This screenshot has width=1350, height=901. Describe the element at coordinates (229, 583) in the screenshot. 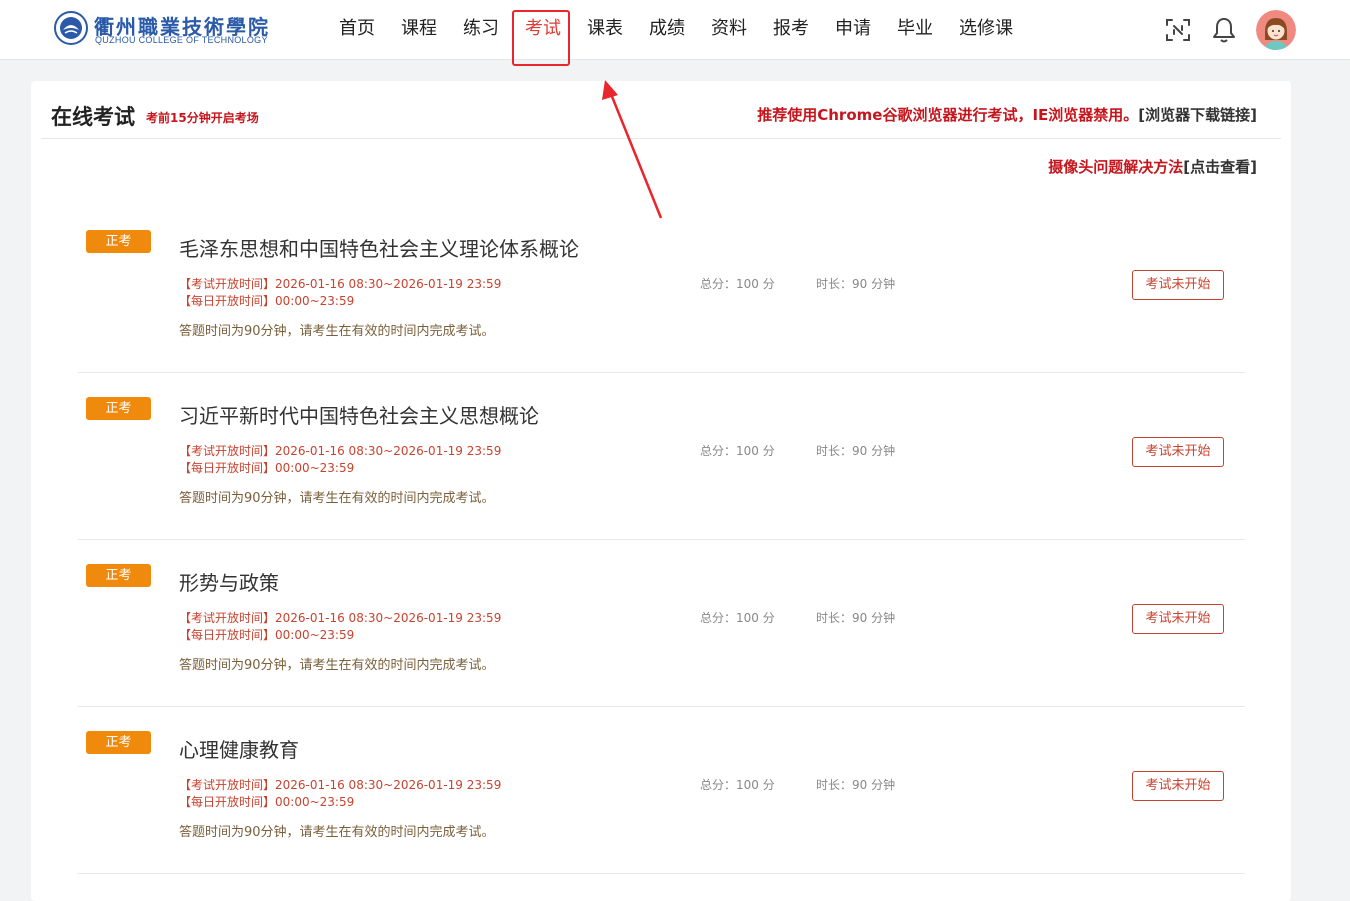

I see `exam-title: 形势与政策` at that location.